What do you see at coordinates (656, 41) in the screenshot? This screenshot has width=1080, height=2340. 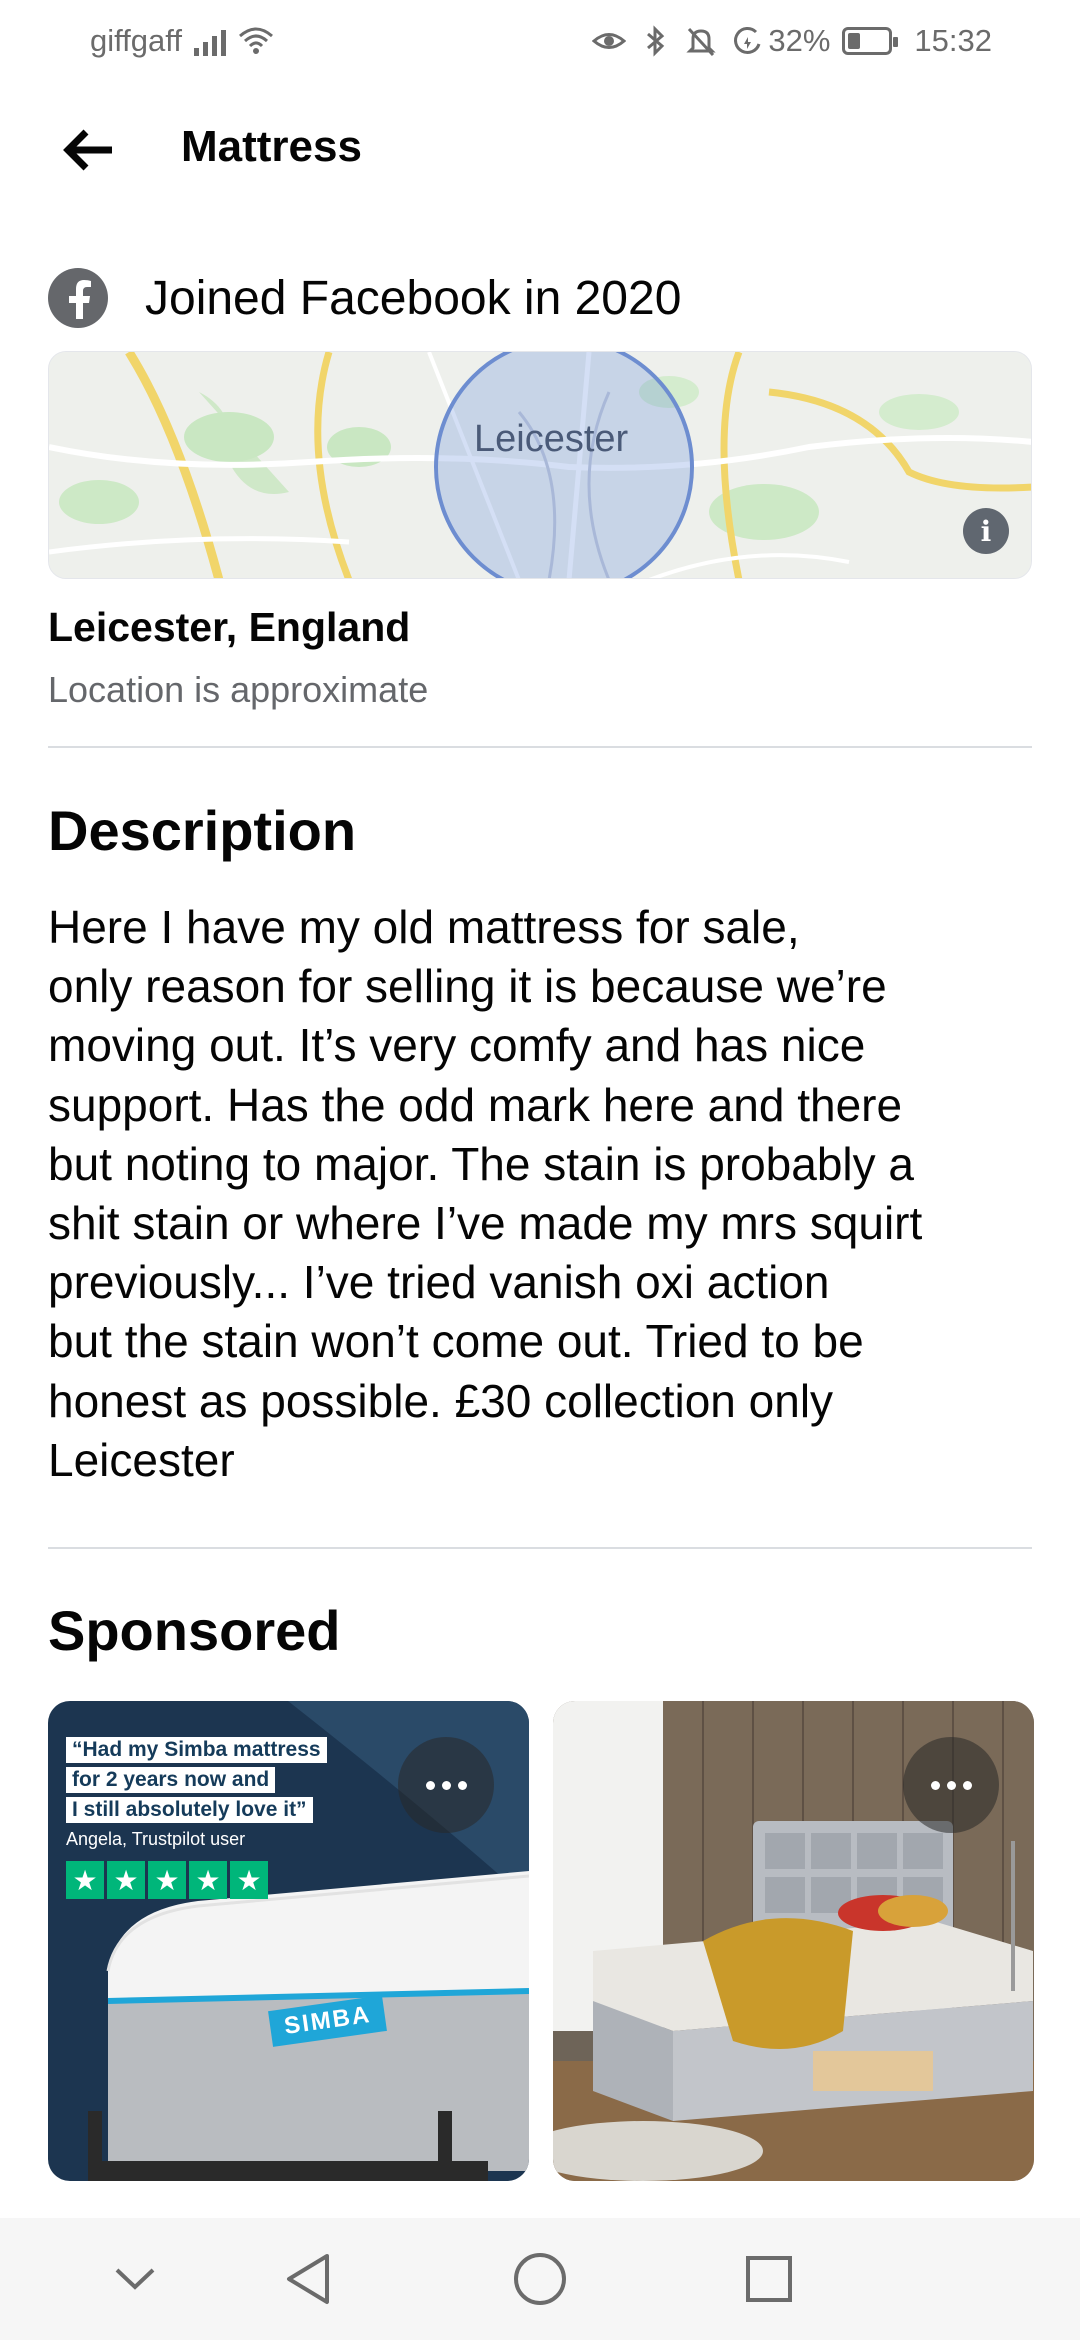 I see `bluetooth-icon` at bounding box center [656, 41].